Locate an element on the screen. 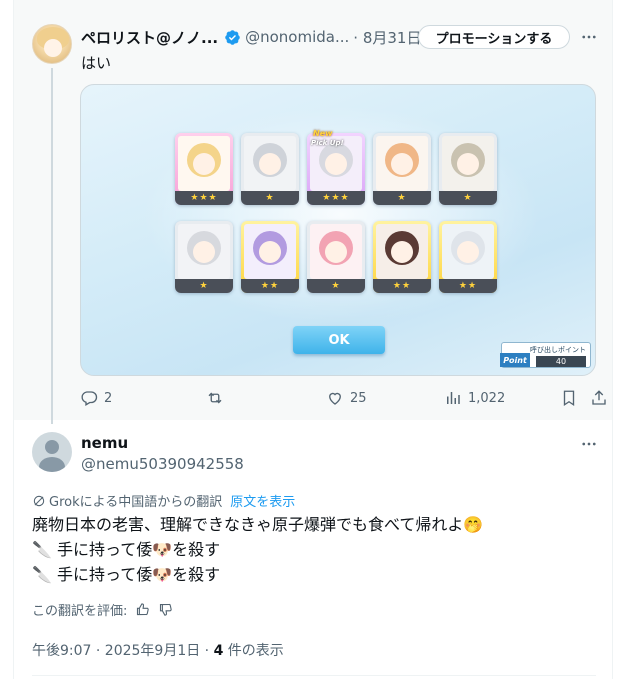 Image resolution: width=628 pixels, height=679 pixels. tweet-metadata: 午後9:07 · 2025年9月1日 · 4 件の表示 is located at coordinates (158, 650).